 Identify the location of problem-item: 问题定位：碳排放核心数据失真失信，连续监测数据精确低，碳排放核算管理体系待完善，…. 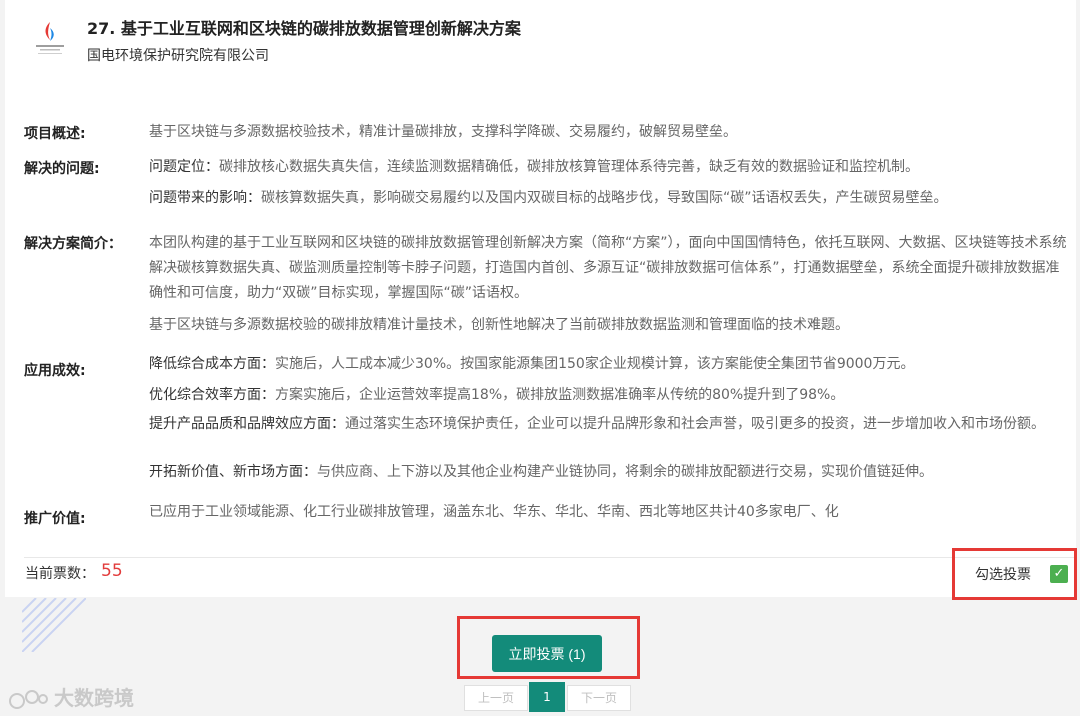
(609, 167).